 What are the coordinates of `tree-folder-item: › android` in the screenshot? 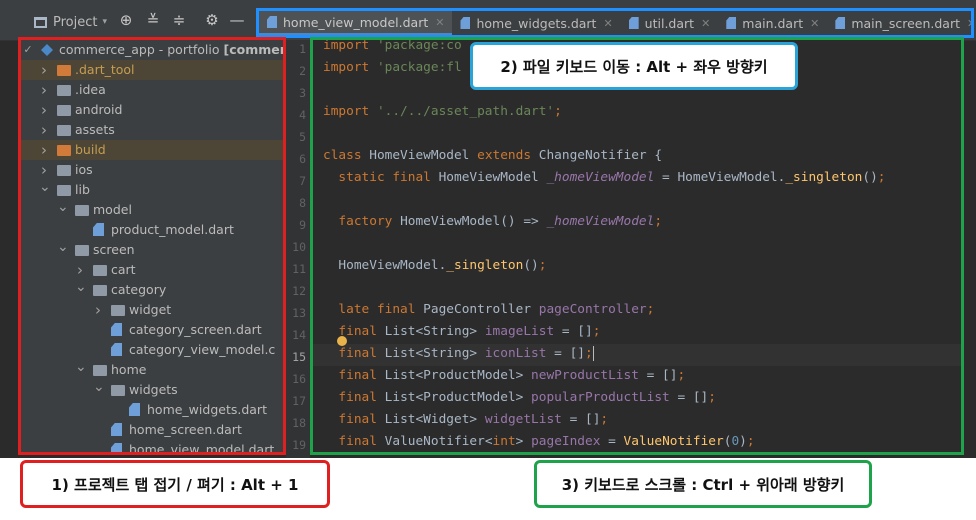 It's located at (152, 110).